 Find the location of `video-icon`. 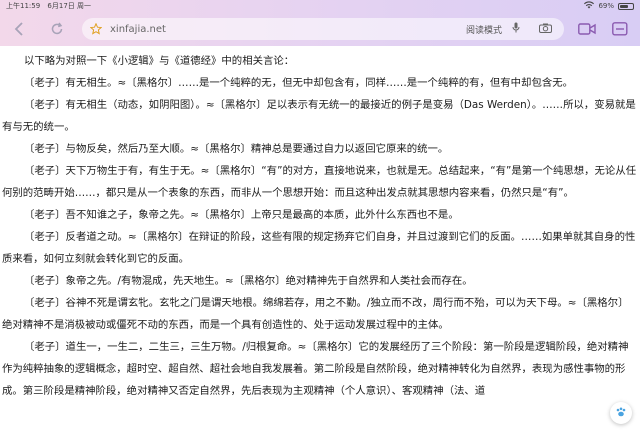

video-icon is located at coordinates (587, 29).